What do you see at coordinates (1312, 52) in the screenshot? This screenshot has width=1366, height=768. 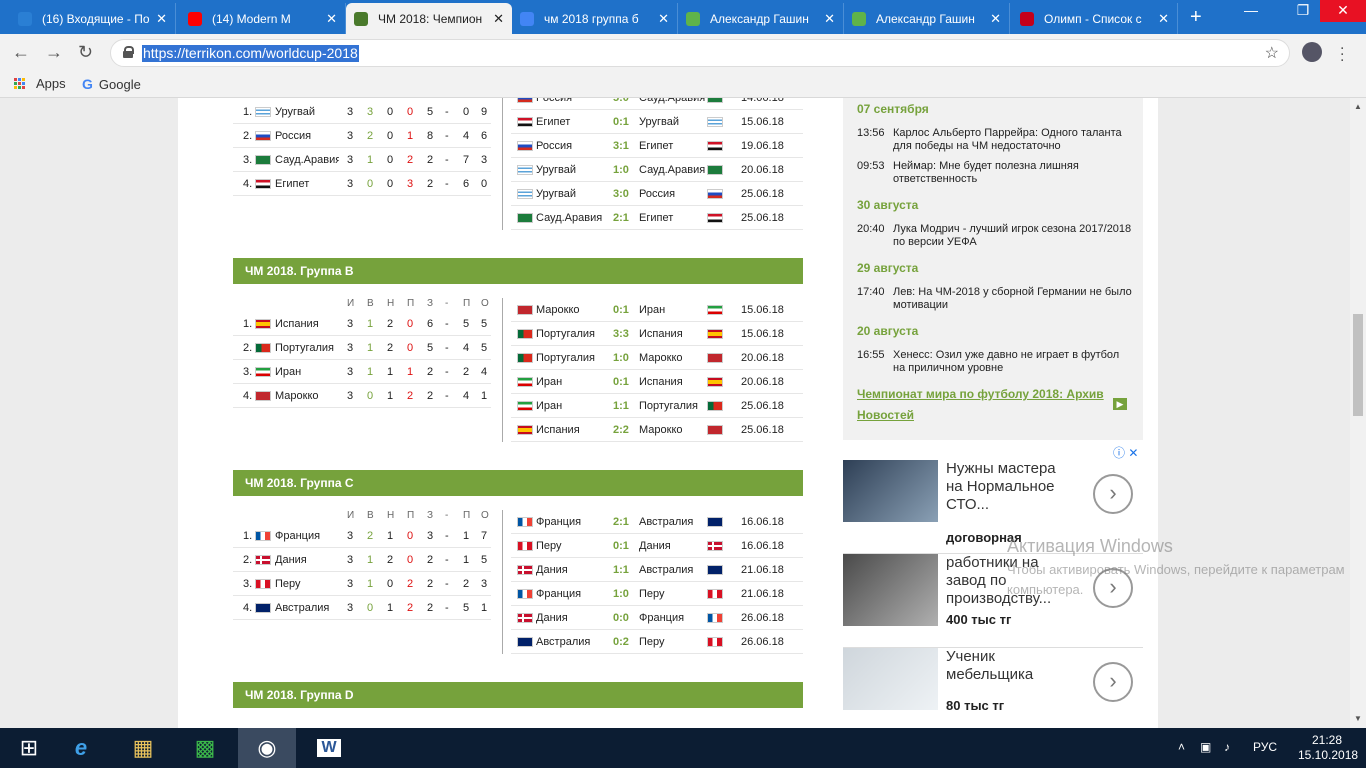 I see `profile-avatar` at bounding box center [1312, 52].